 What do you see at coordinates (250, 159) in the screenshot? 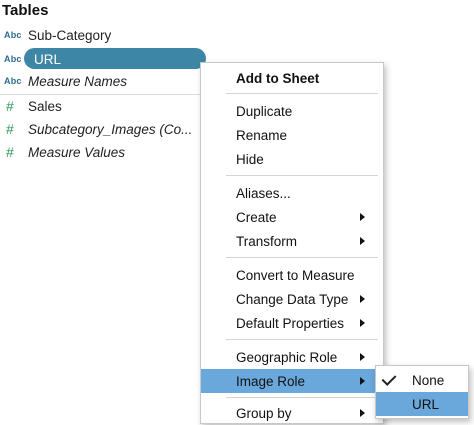
I see `menu-item-label: Hide` at bounding box center [250, 159].